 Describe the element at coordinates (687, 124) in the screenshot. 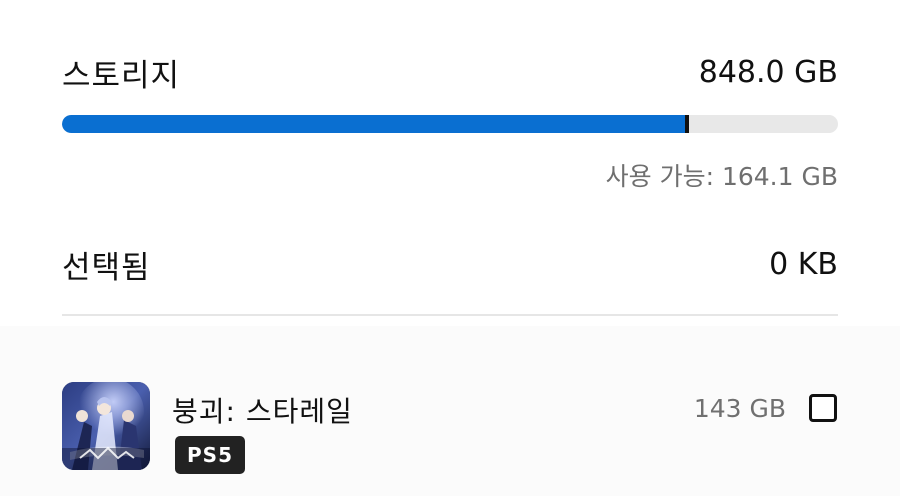

I see `storage-usage-marker` at that location.